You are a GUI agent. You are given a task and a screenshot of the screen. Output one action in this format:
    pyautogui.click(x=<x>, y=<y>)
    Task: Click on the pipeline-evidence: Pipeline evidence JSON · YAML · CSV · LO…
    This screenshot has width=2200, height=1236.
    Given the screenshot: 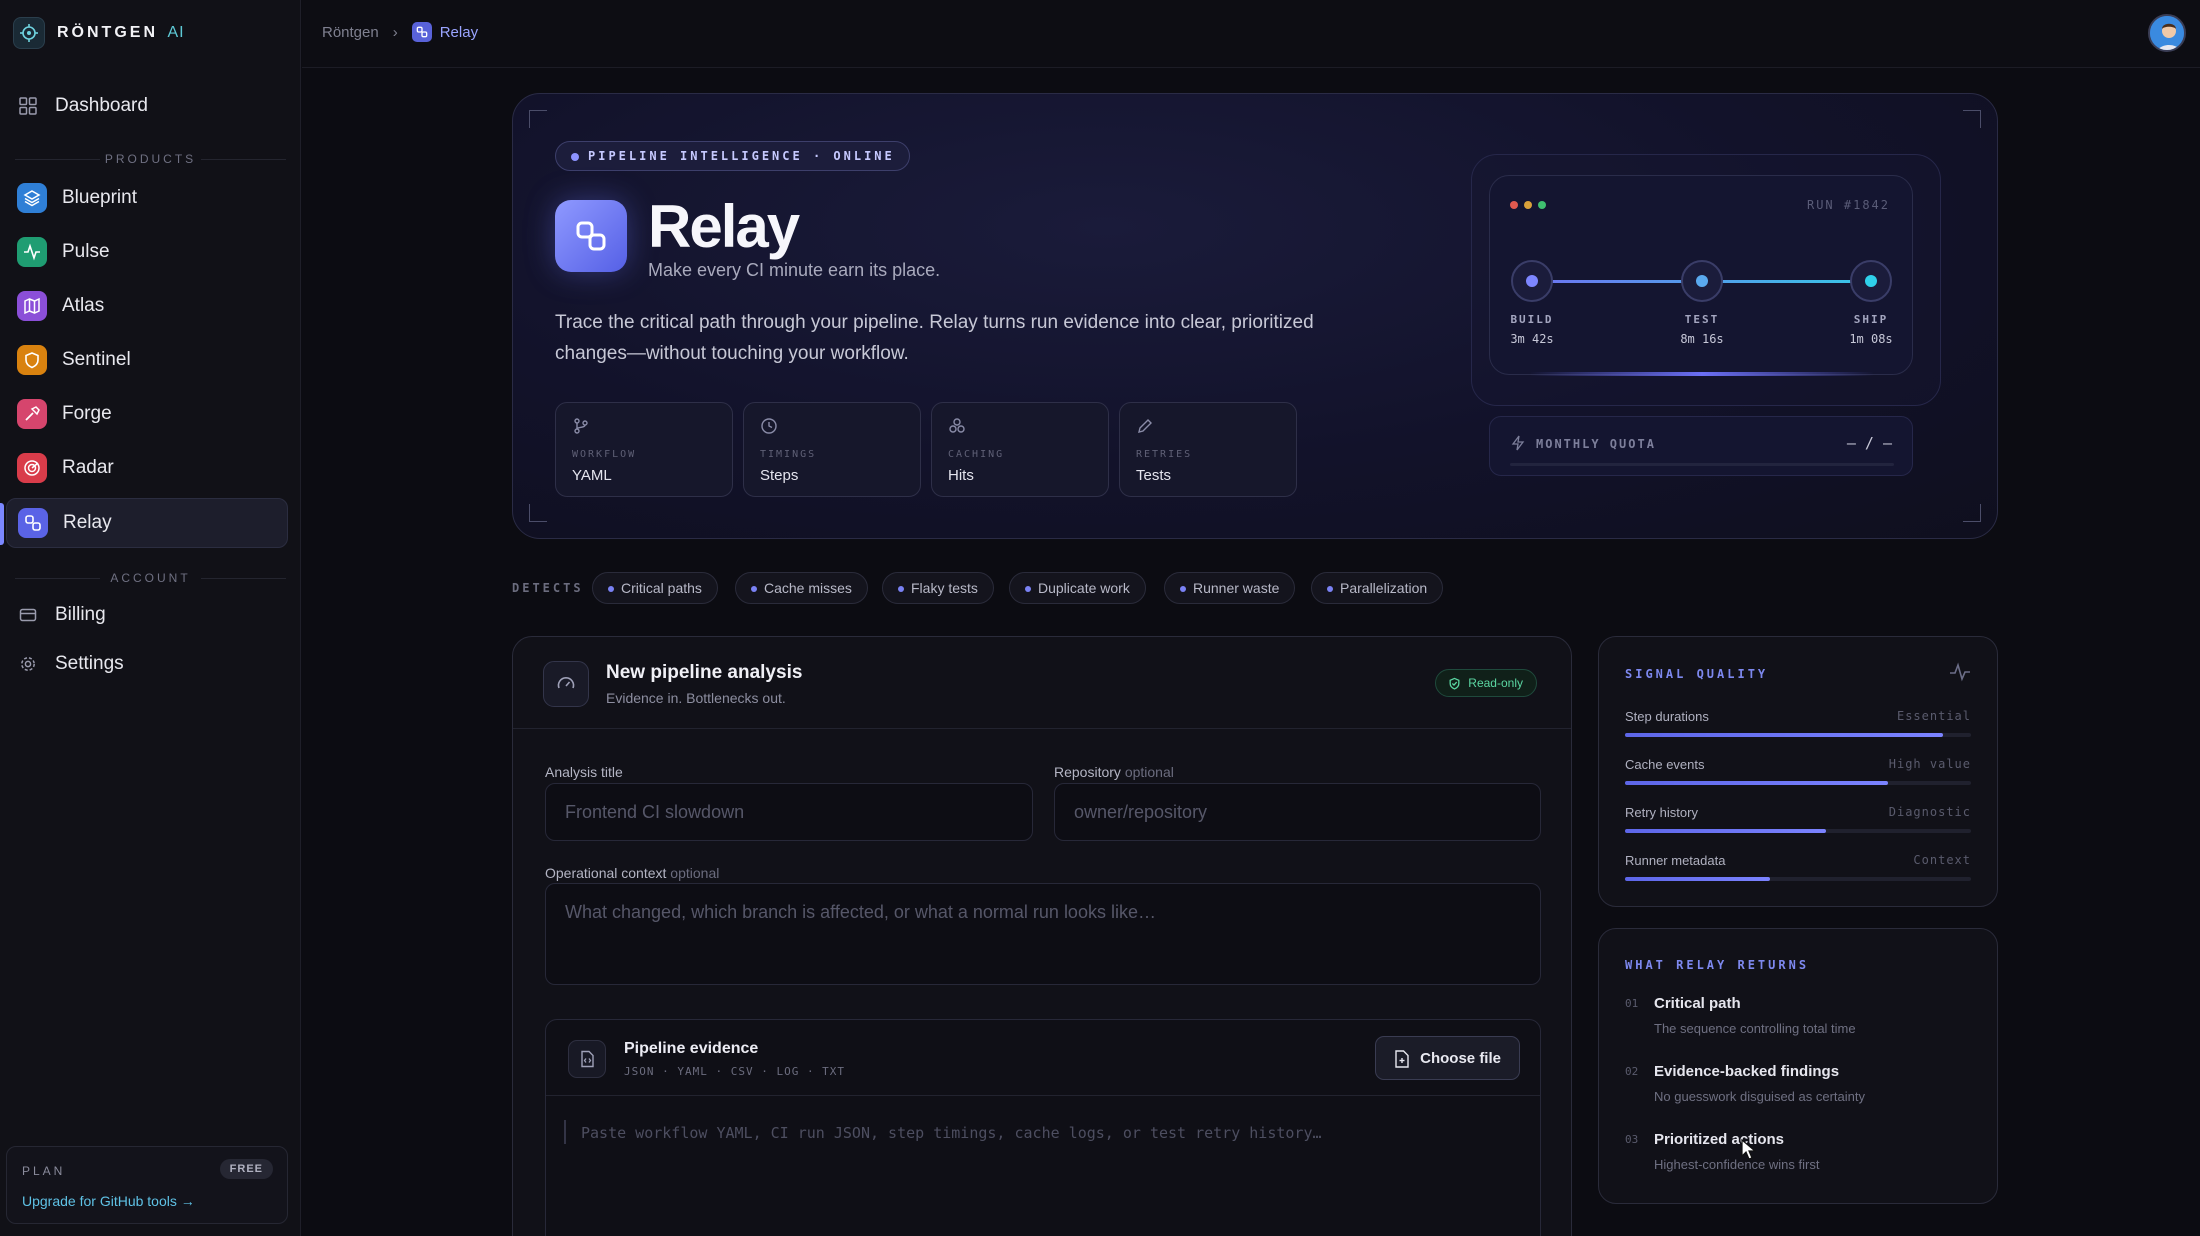 What is the action you would take?
    pyautogui.click(x=1043, y=1127)
    